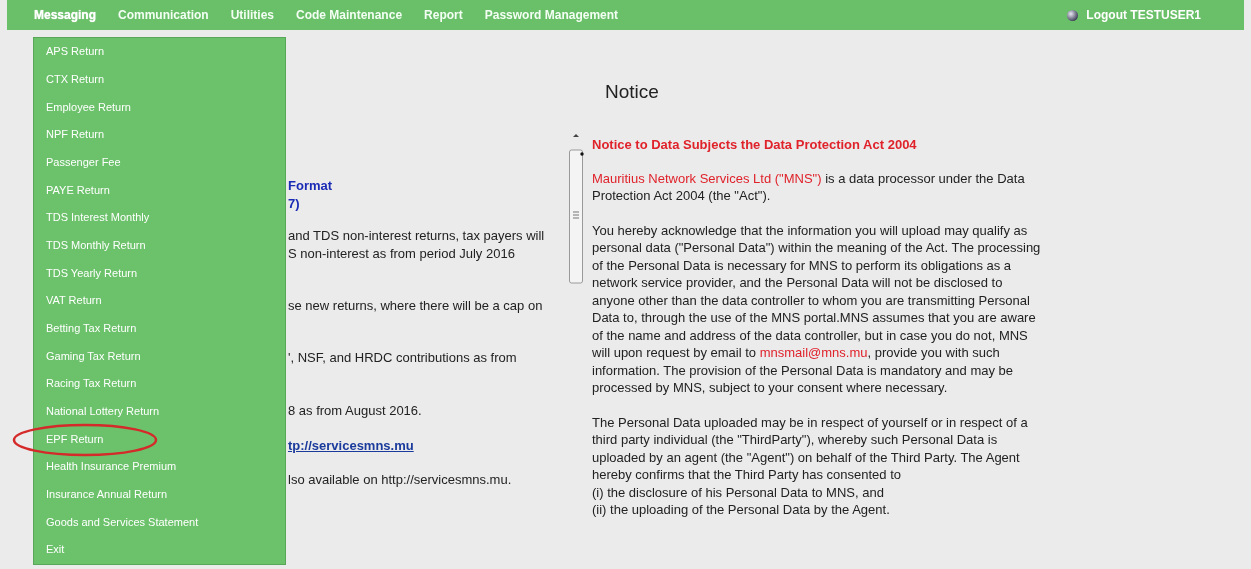 Image resolution: width=1251 pixels, height=569 pixels. I want to click on menu-item: Betting Tax Return, so click(159, 329).